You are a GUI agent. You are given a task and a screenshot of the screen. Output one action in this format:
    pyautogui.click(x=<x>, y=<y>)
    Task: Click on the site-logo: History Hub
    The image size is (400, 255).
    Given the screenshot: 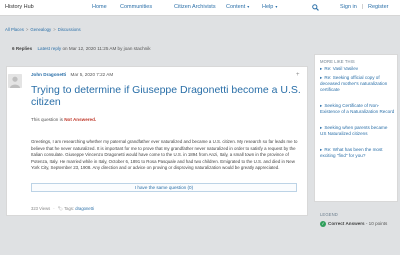 What is the action you would take?
    pyautogui.click(x=19, y=7)
    